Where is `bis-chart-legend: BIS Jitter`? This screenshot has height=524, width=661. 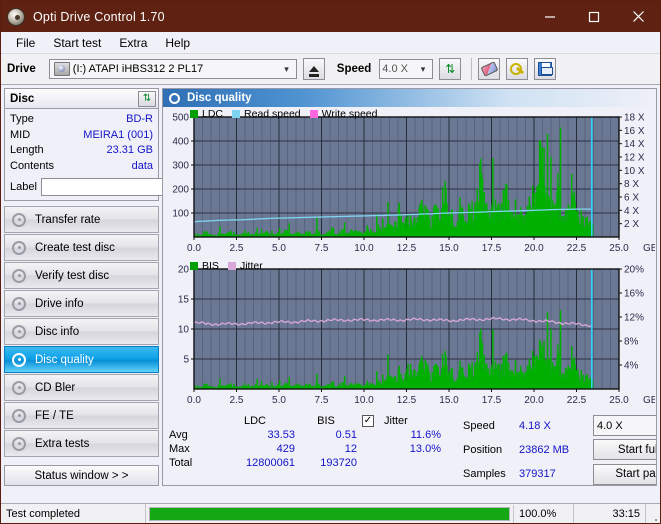
bis-chart-legend: BIS Jitter is located at coordinates (229, 266).